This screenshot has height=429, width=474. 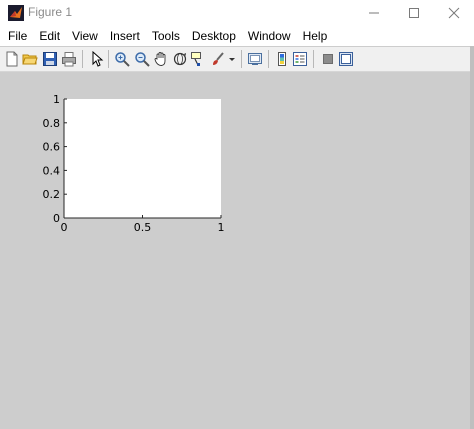 I want to click on window-title: Figure 1, so click(x=50, y=12).